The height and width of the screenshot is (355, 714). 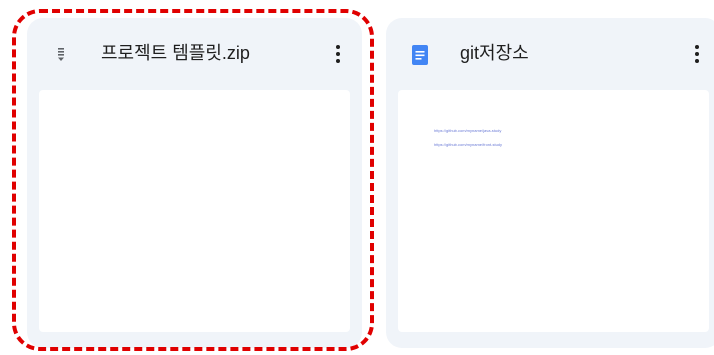 What do you see at coordinates (61, 54) in the screenshot?
I see `zip-file-icon` at bounding box center [61, 54].